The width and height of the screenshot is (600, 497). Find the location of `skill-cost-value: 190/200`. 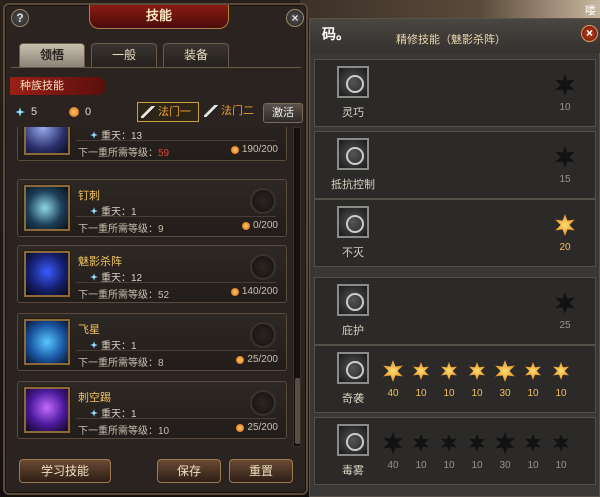

skill-cost-value: 190/200 is located at coordinates (259, 149).